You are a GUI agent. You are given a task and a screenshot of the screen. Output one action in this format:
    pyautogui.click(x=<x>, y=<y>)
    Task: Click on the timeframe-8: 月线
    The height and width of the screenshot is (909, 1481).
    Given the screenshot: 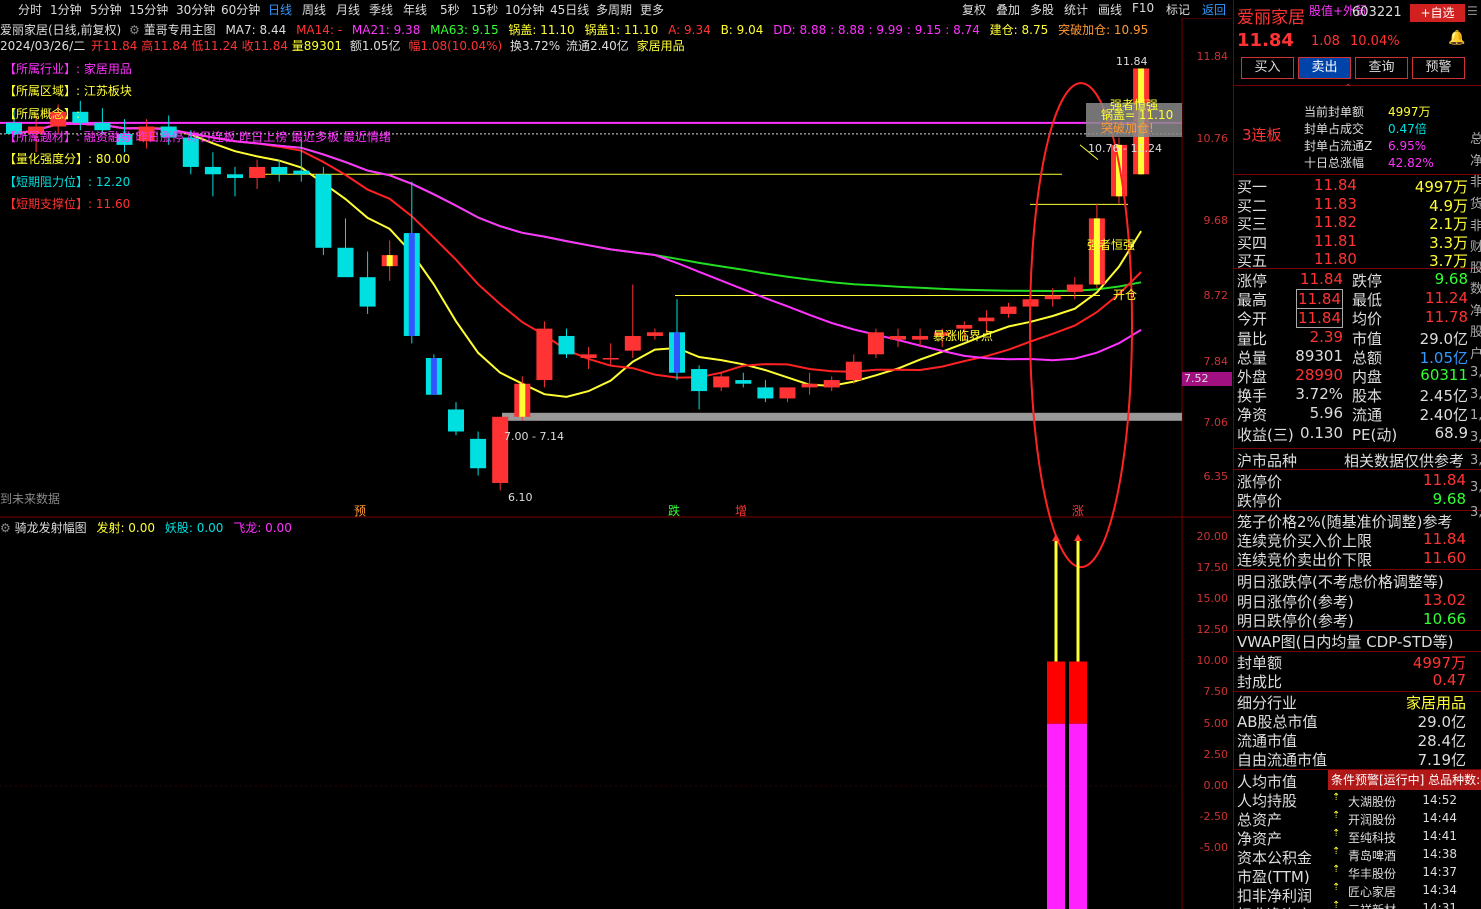 What is the action you would take?
    pyautogui.click(x=348, y=9)
    